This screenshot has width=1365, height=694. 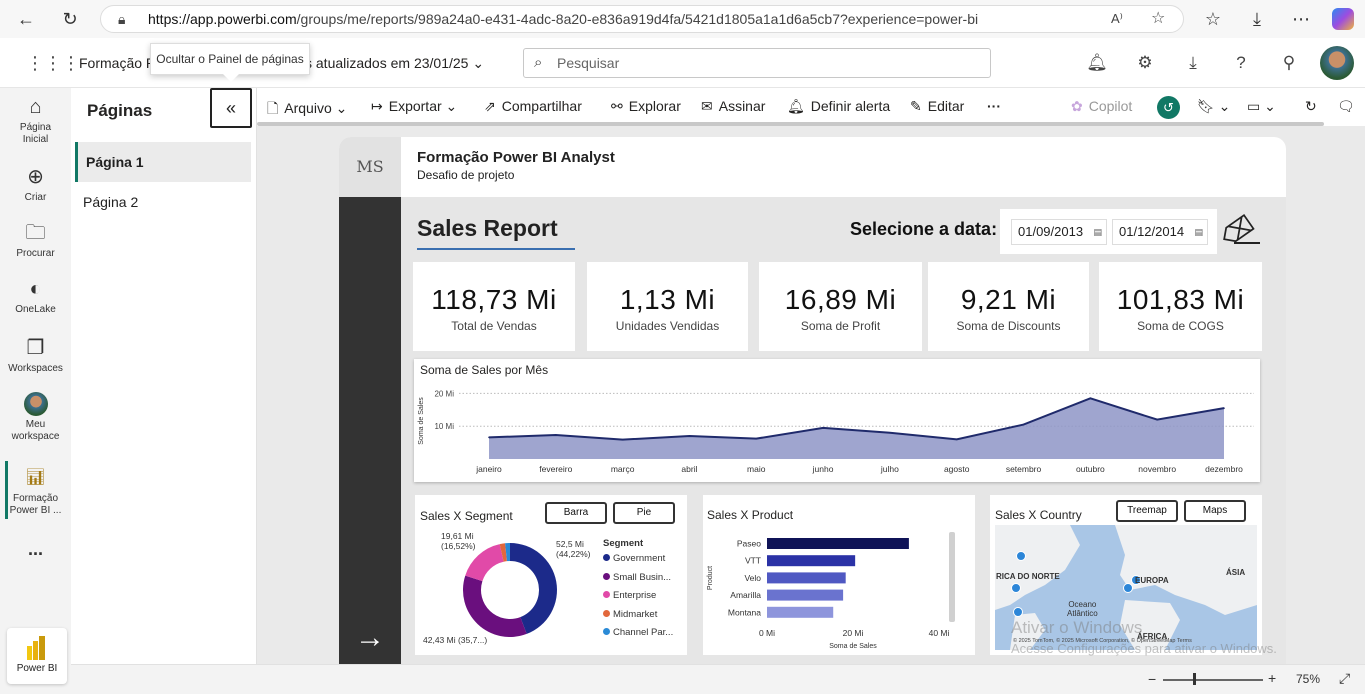 What do you see at coordinates (1213, 106) in the screenshot?
I see `bookmark-icon: 🔖︎ ⌄` at bounding box center [1213, 106].